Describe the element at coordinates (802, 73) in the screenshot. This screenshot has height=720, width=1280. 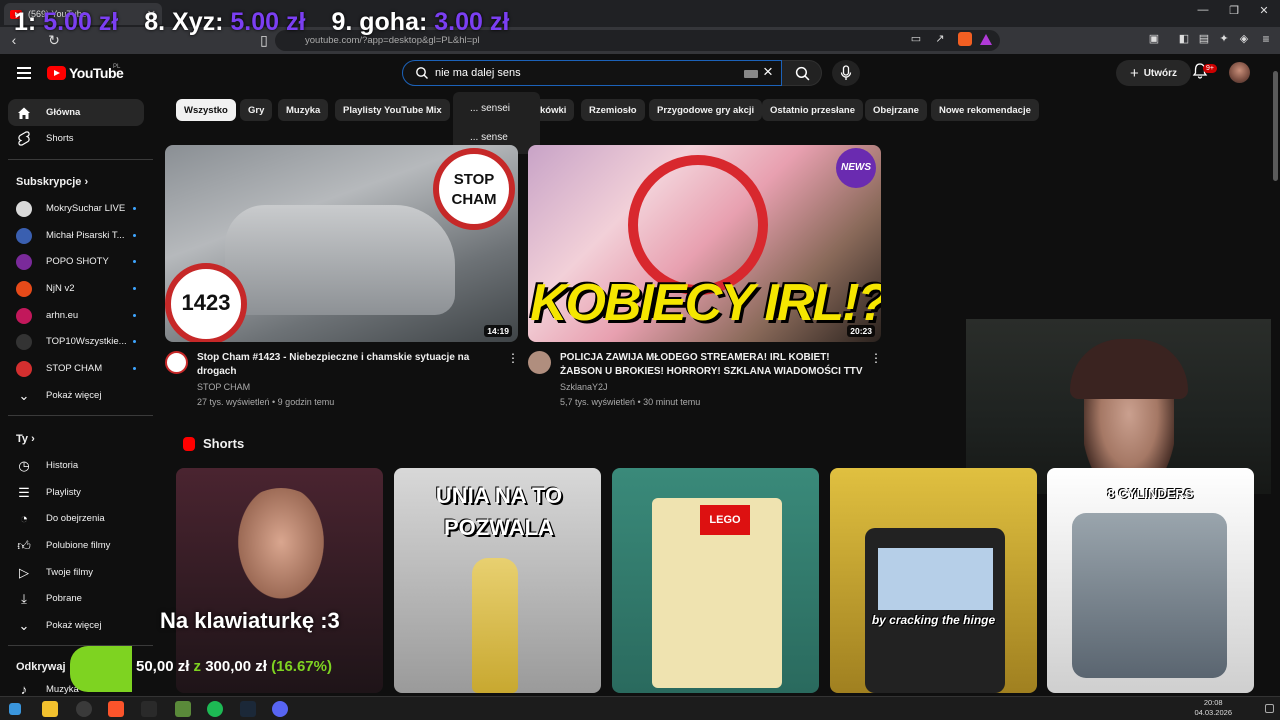
I see `search-button` at that location.